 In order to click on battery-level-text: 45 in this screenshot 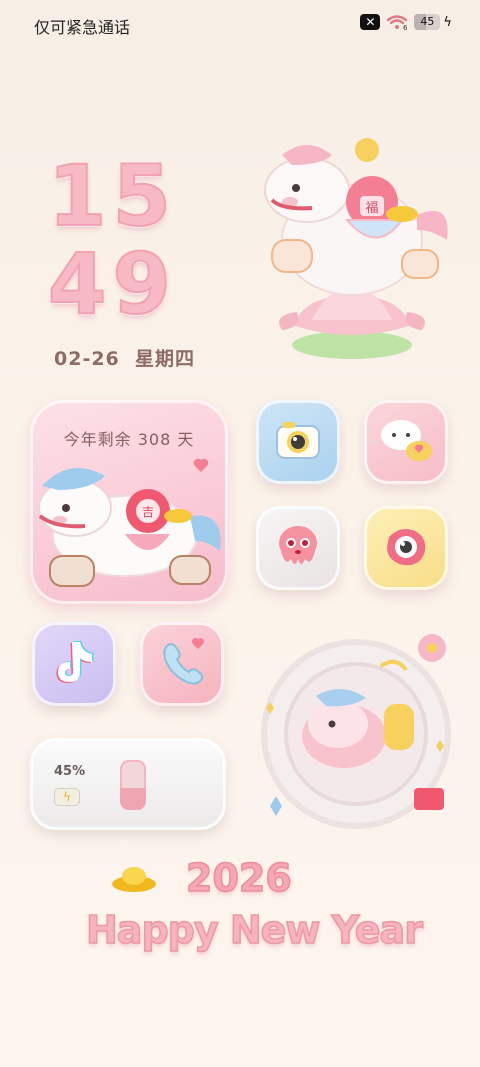, I will do `click(427, 21)`.